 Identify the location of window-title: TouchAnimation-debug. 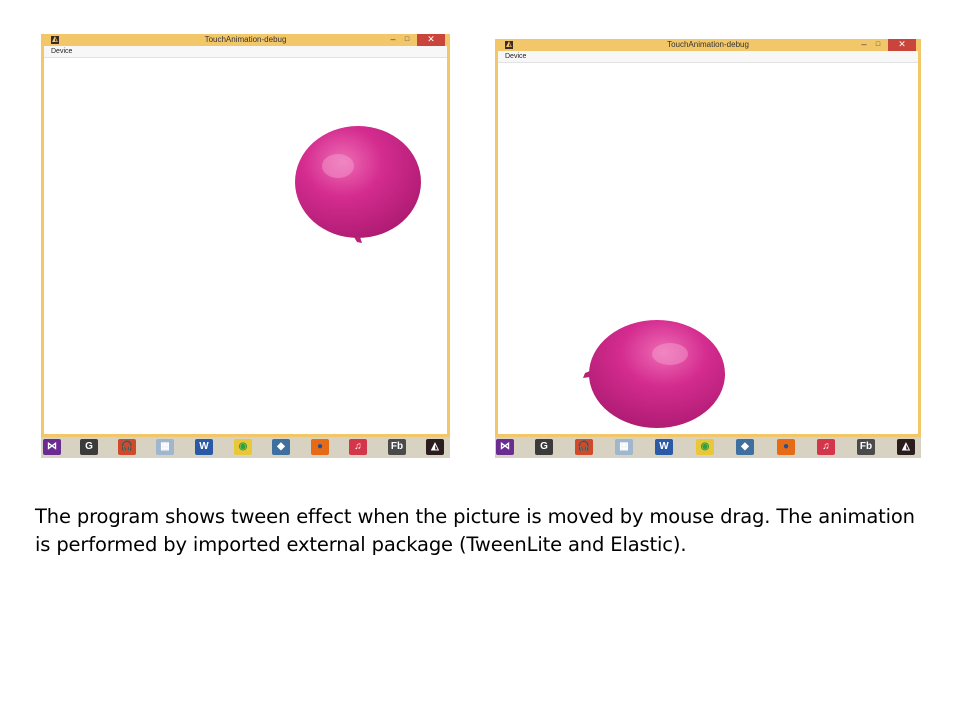
(708, 44).